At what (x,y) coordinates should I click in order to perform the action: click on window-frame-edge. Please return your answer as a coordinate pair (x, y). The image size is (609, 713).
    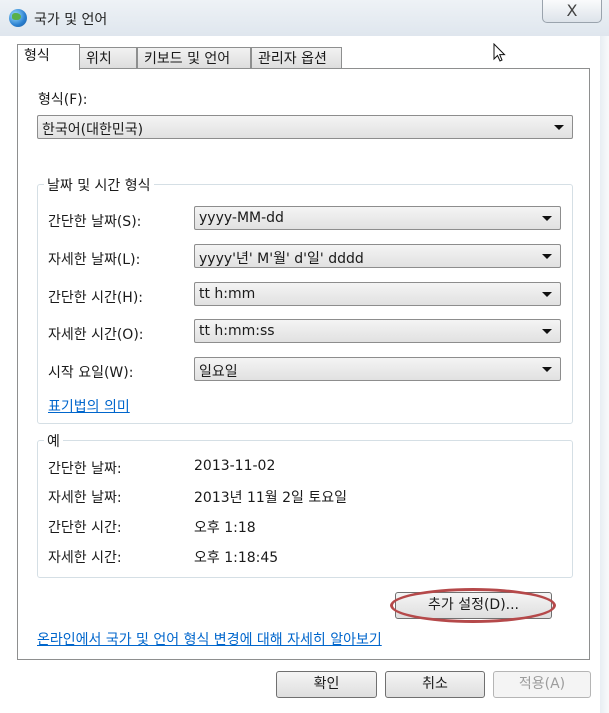
    Looking at the image, I should click on (604, 374).